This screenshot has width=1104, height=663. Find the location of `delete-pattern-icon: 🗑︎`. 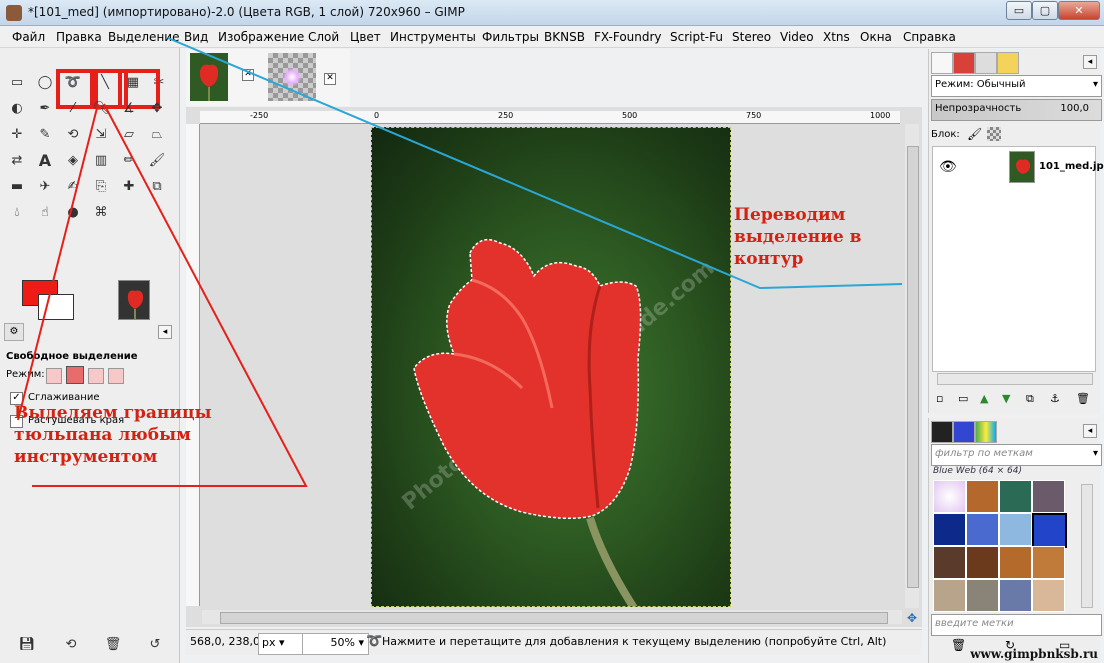

delete-pattern-icon: 🗑︎ is located at coordinates (958, 645).